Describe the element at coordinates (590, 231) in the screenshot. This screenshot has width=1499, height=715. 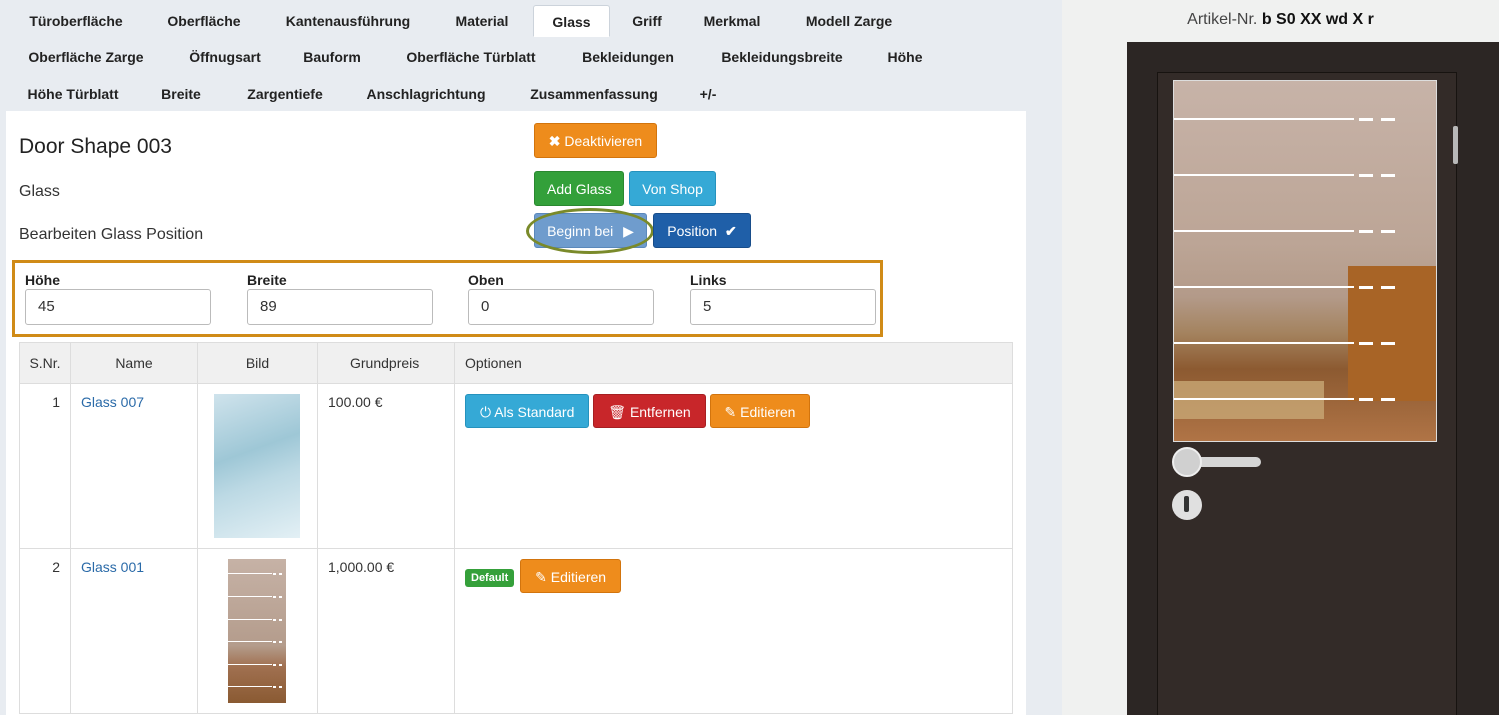
I see `highlight-ellipse` at that location.